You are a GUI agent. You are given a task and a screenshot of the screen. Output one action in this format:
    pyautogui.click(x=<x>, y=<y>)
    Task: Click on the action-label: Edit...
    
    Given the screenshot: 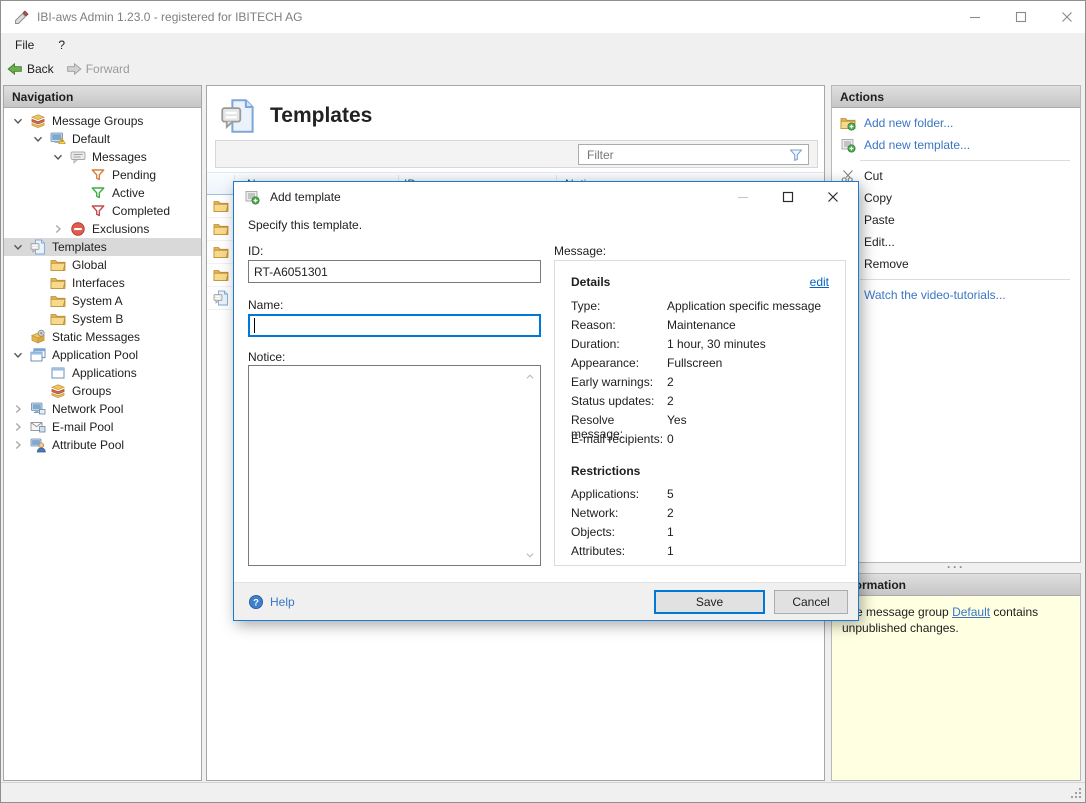 What is the action you would take?
    pyautogui.click(x=879, y=242)
    